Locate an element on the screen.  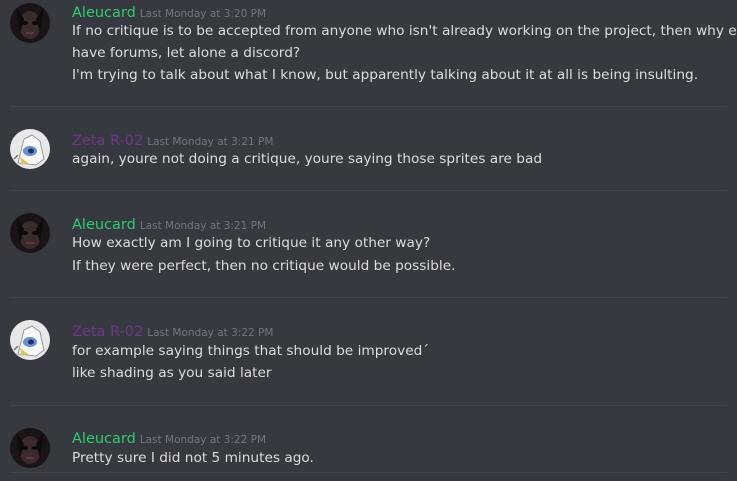
message-text-line: Pretty sure I did not 5 minutes ago. is located at coordinates (193, 458).